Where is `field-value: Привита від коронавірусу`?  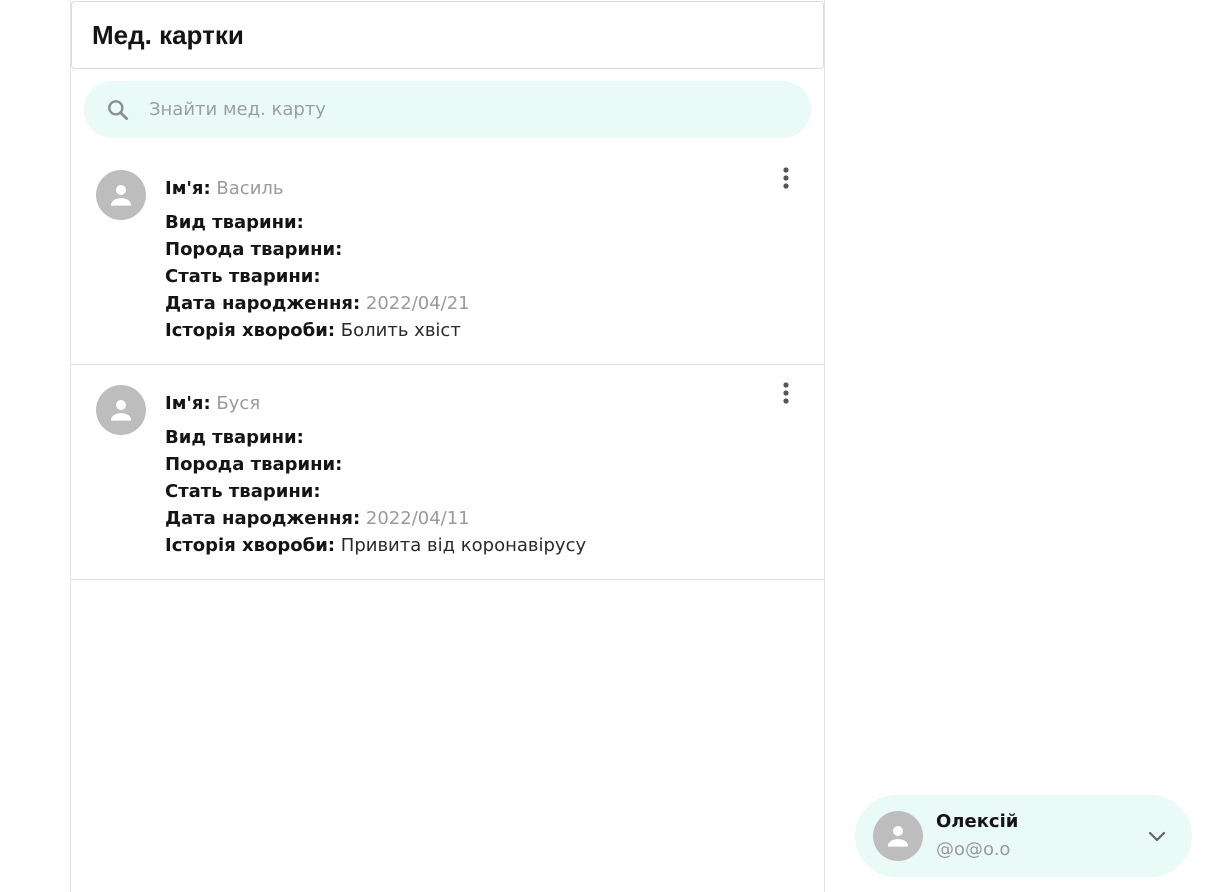
field-value: Привита від коронавірусу is located at coordinates (463, 545).